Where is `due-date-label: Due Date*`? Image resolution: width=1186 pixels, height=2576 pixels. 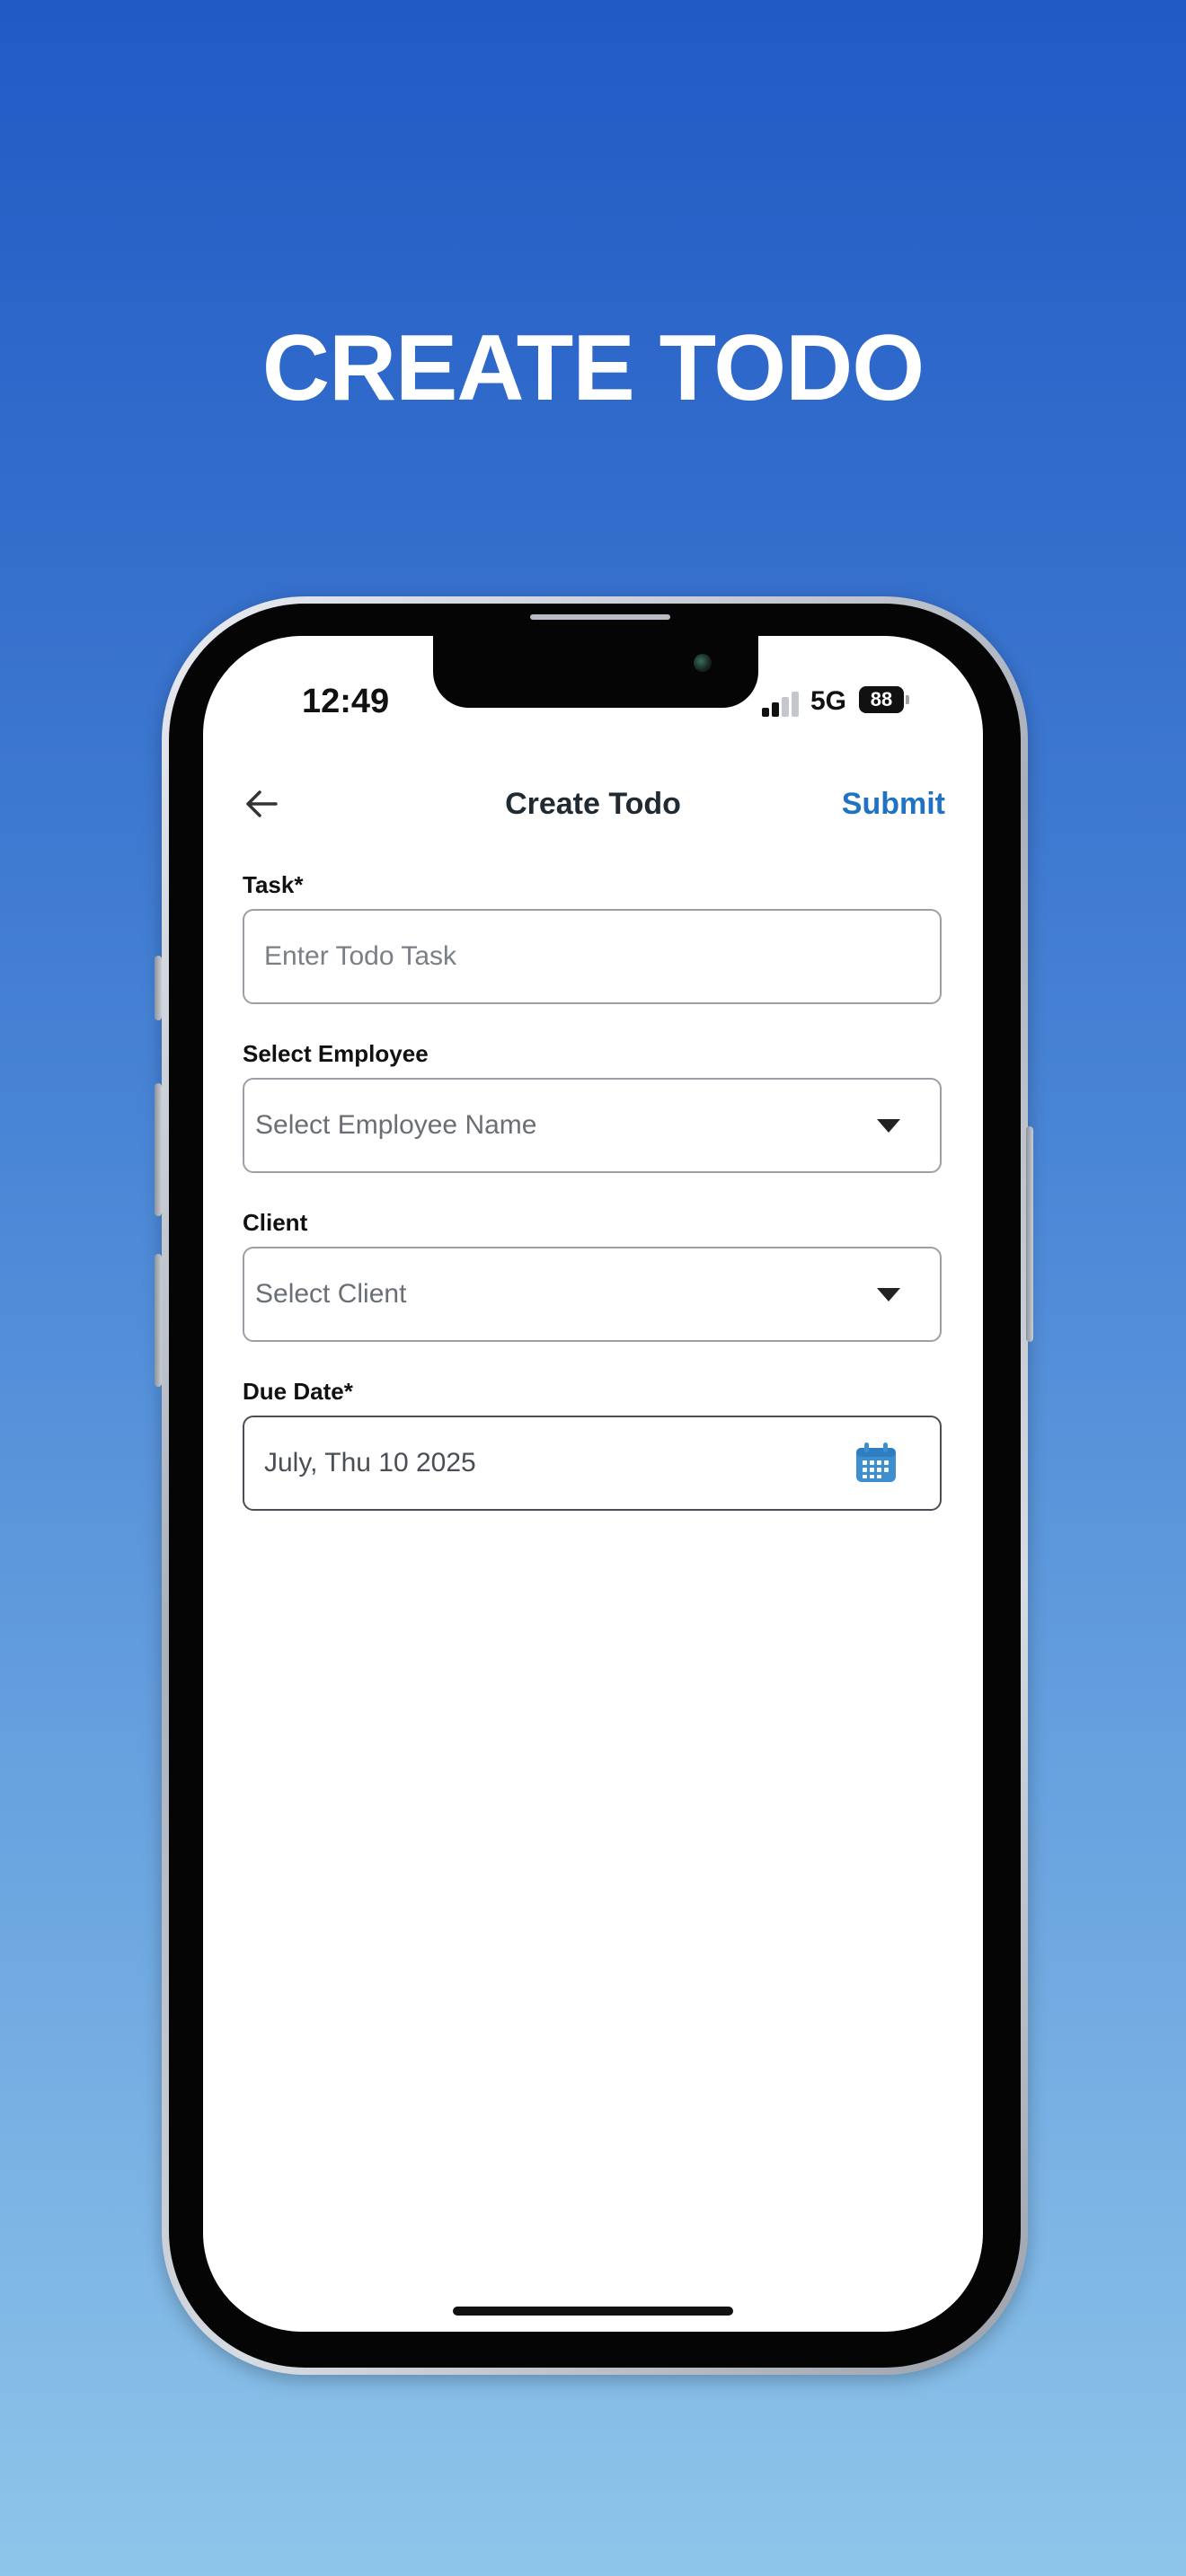 due-date-label: Due Date* is located at coordinates (298, 1391).